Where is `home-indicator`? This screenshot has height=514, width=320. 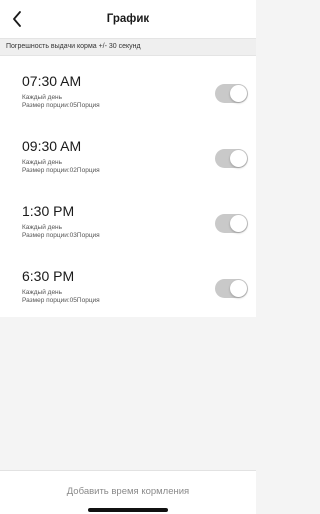 home-indicator is located at coordinates (128, 510).